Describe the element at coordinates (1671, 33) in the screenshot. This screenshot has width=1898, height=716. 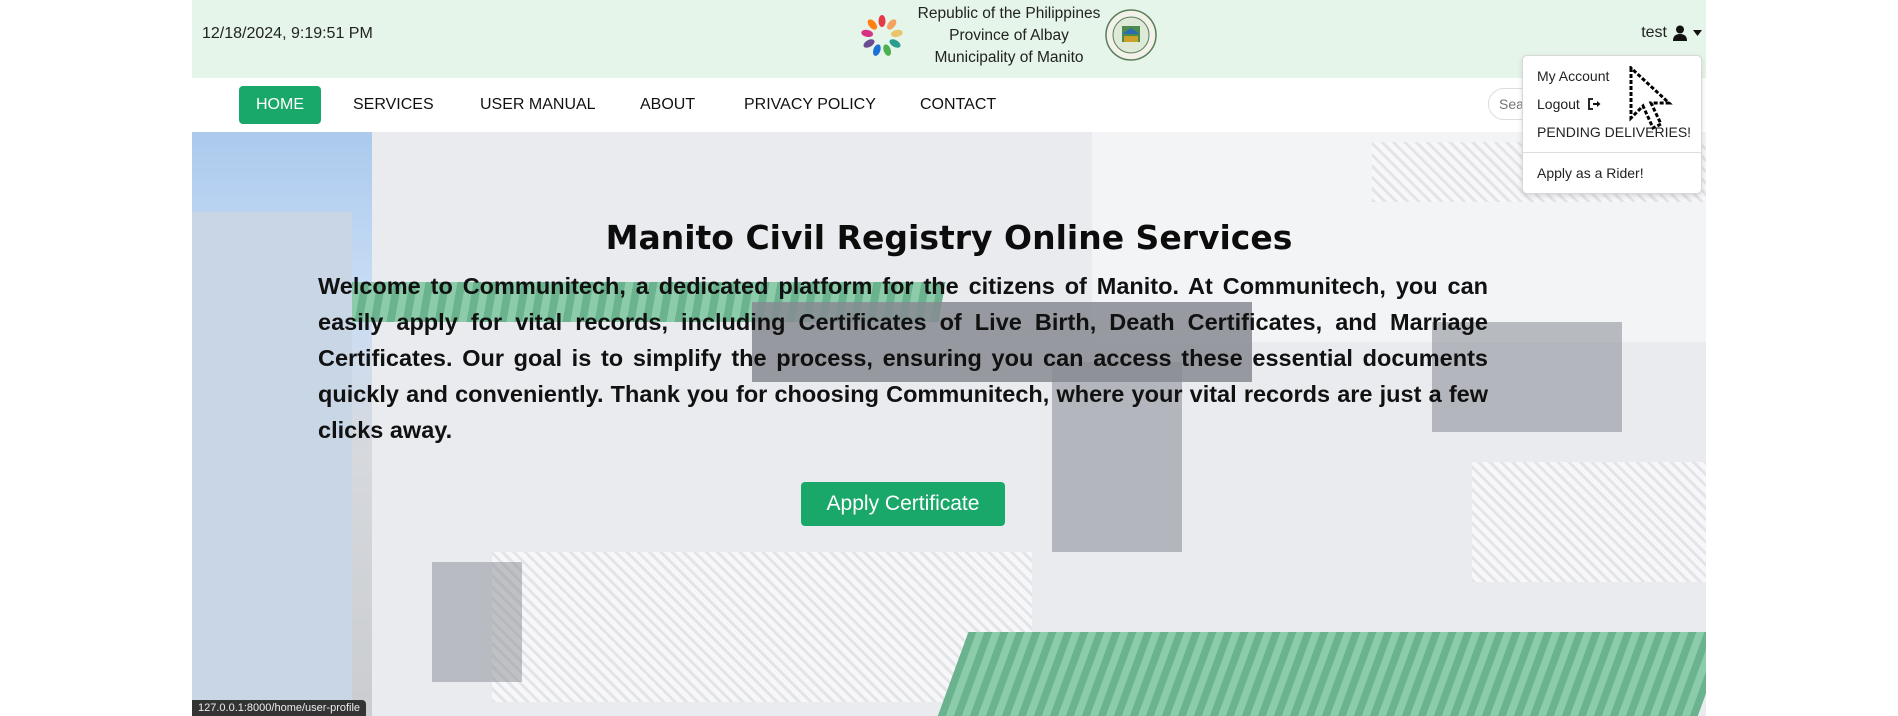
I see `user-menu-toggle: test` at that location.